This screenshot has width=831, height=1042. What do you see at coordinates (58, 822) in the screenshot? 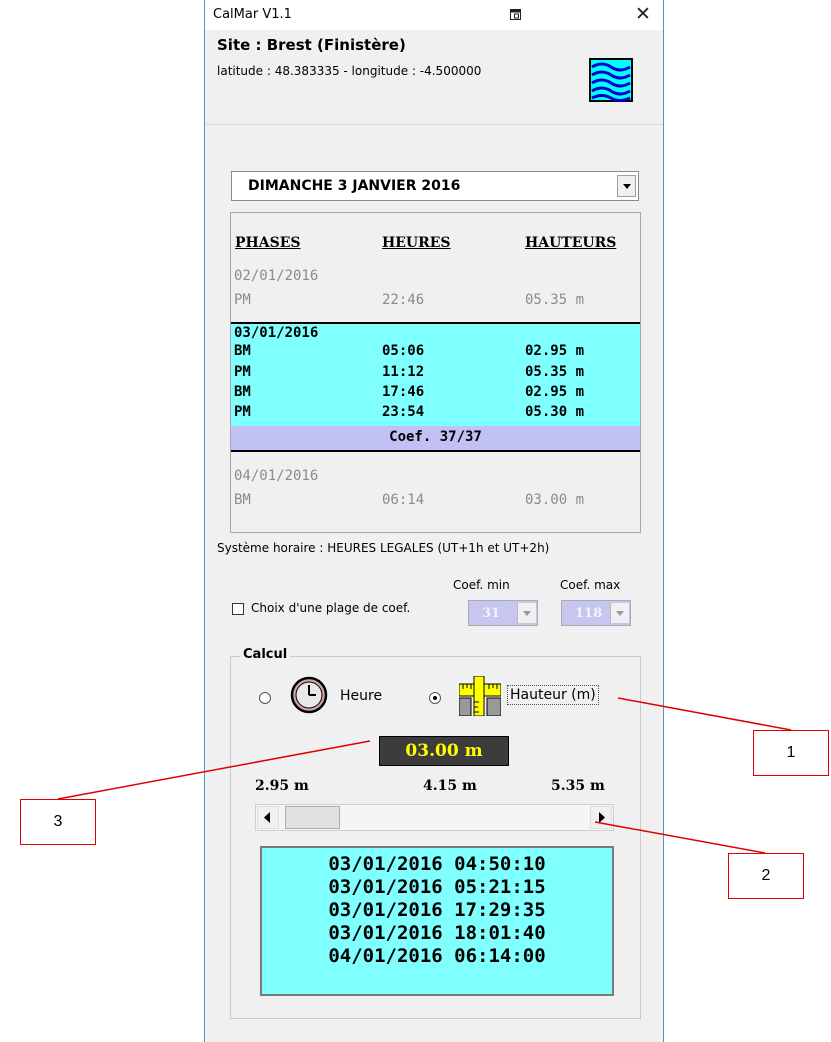
I see `callout-3: 3` at bounding box center [58, 822].